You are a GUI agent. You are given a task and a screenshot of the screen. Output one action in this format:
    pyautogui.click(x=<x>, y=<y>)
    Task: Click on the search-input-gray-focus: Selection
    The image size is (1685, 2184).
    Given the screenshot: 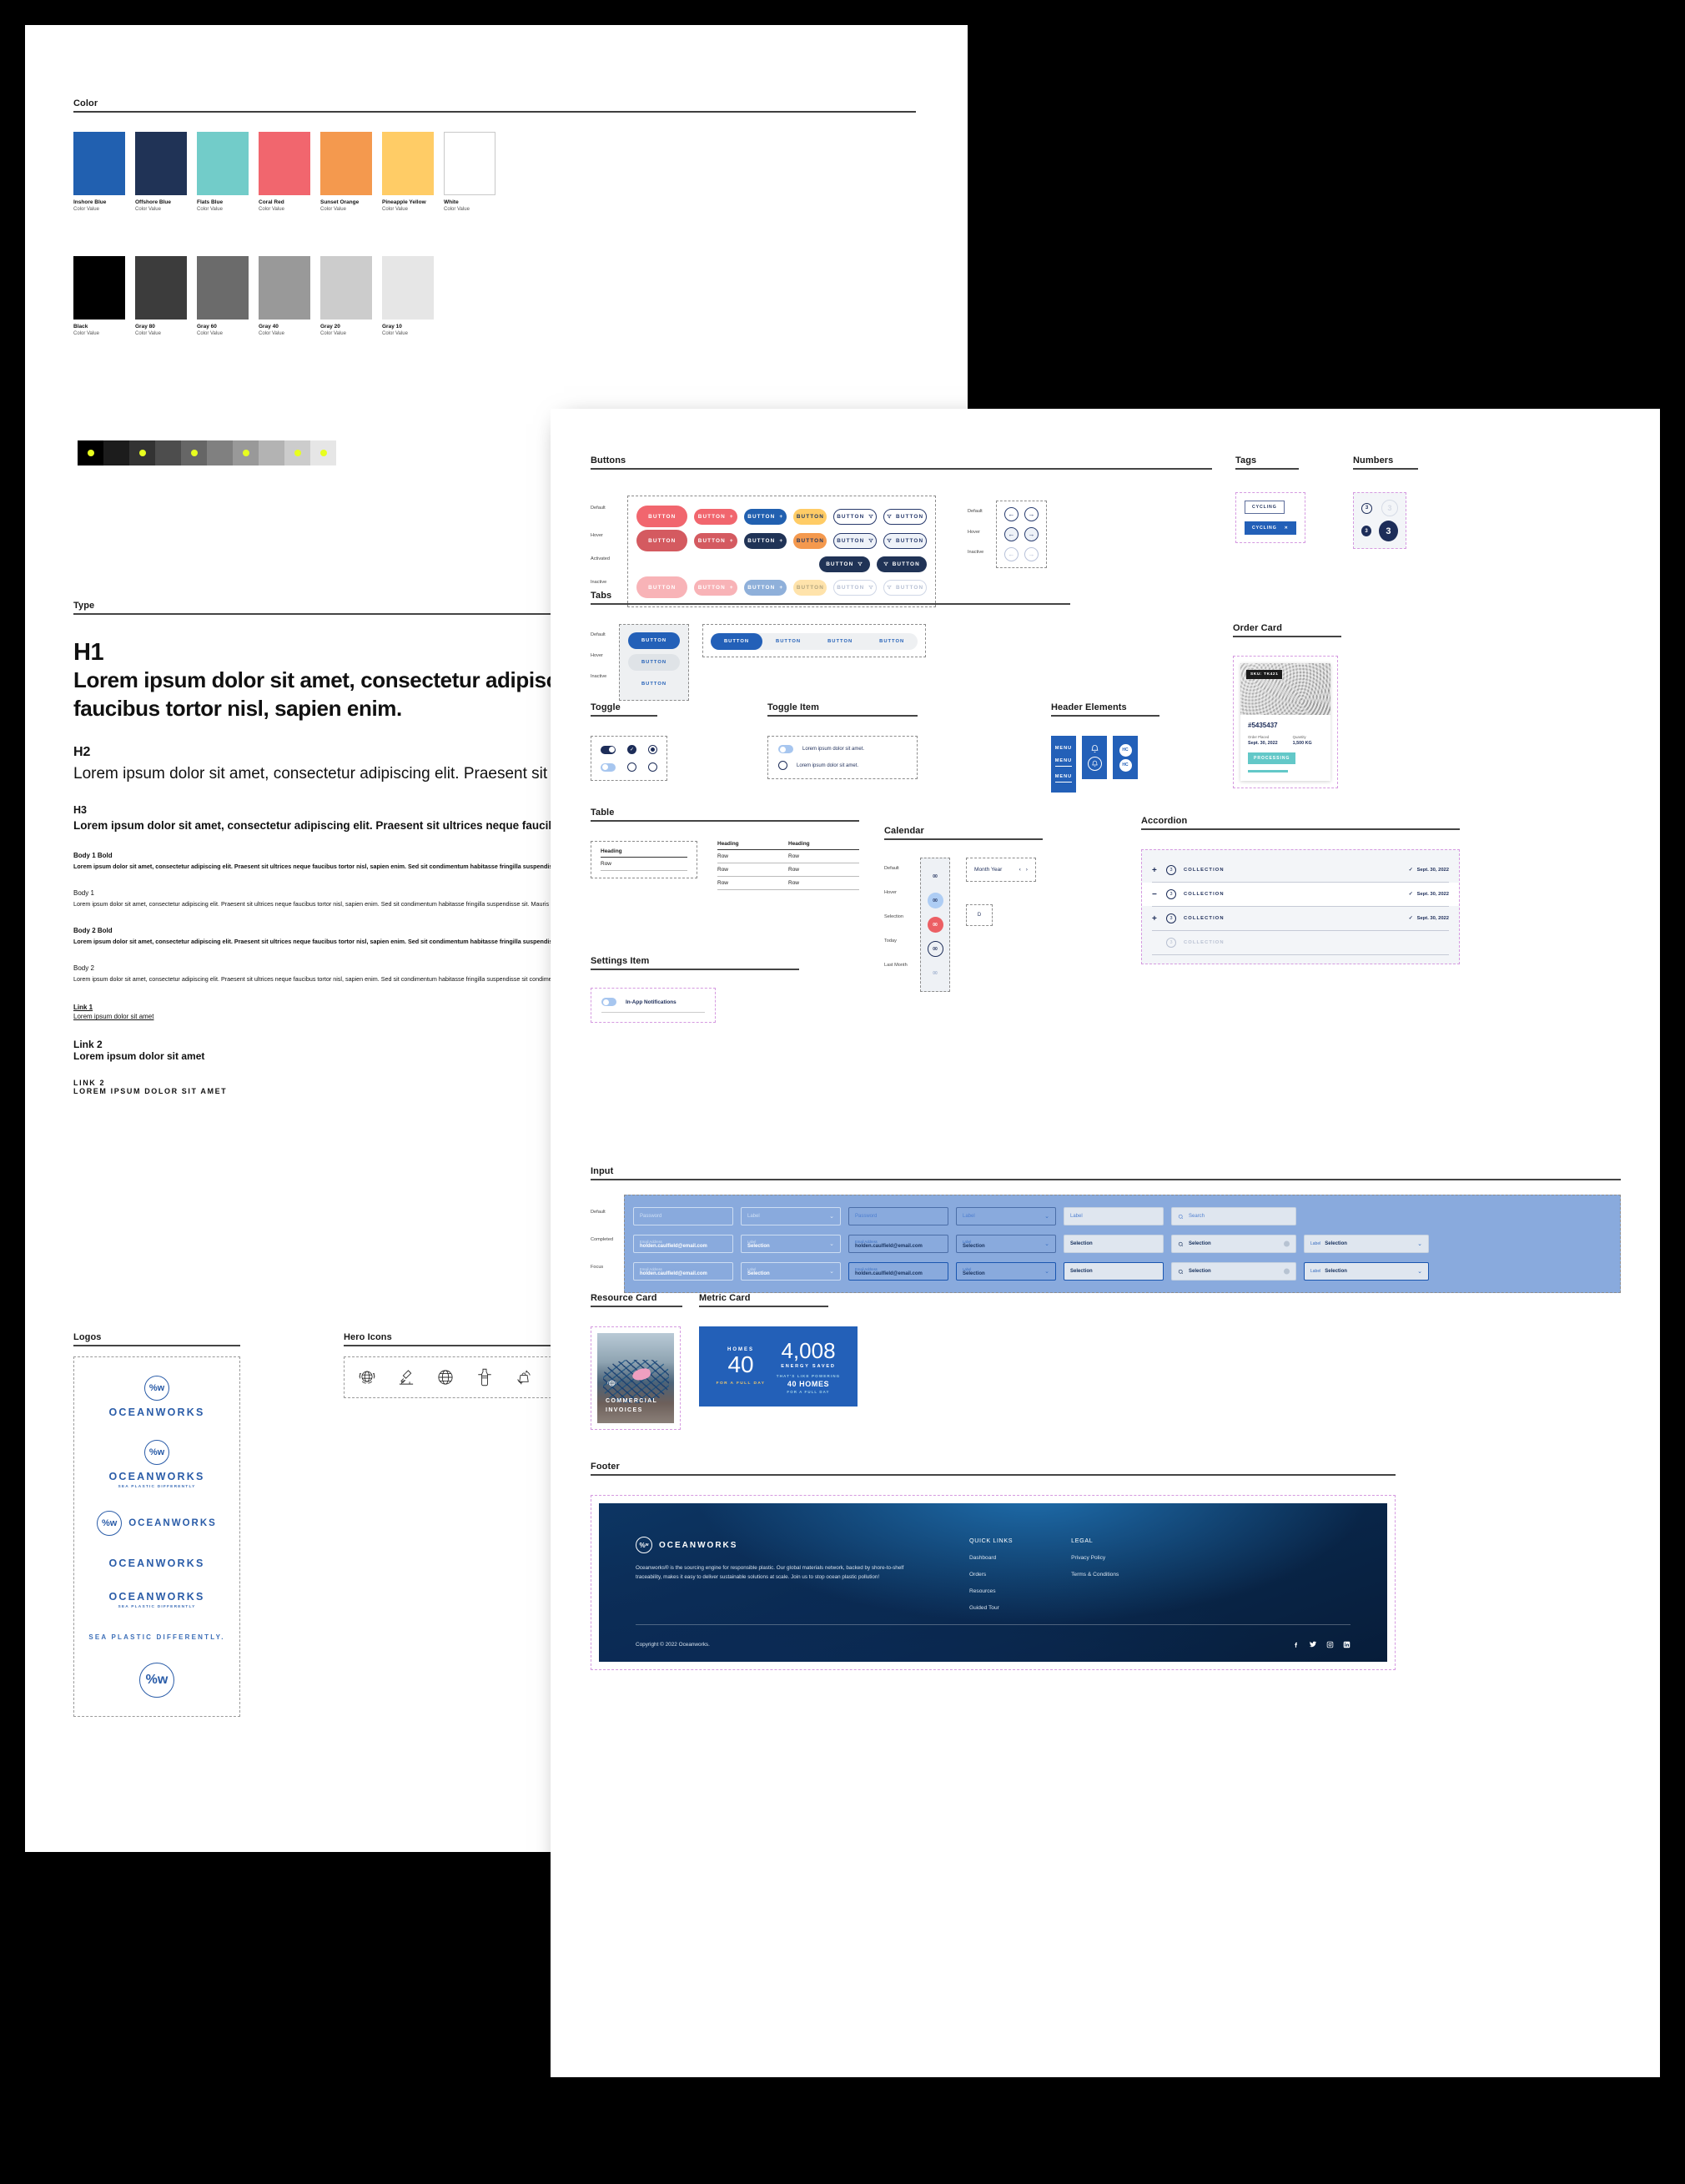 What is the action you would take?
    pyautogui.click(x=1233, y=1271)
    